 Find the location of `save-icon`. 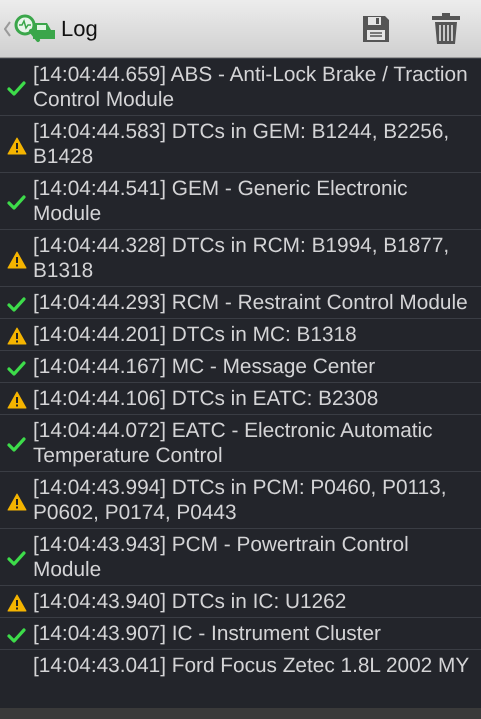

save-icon is located at coordinates (376, 29).